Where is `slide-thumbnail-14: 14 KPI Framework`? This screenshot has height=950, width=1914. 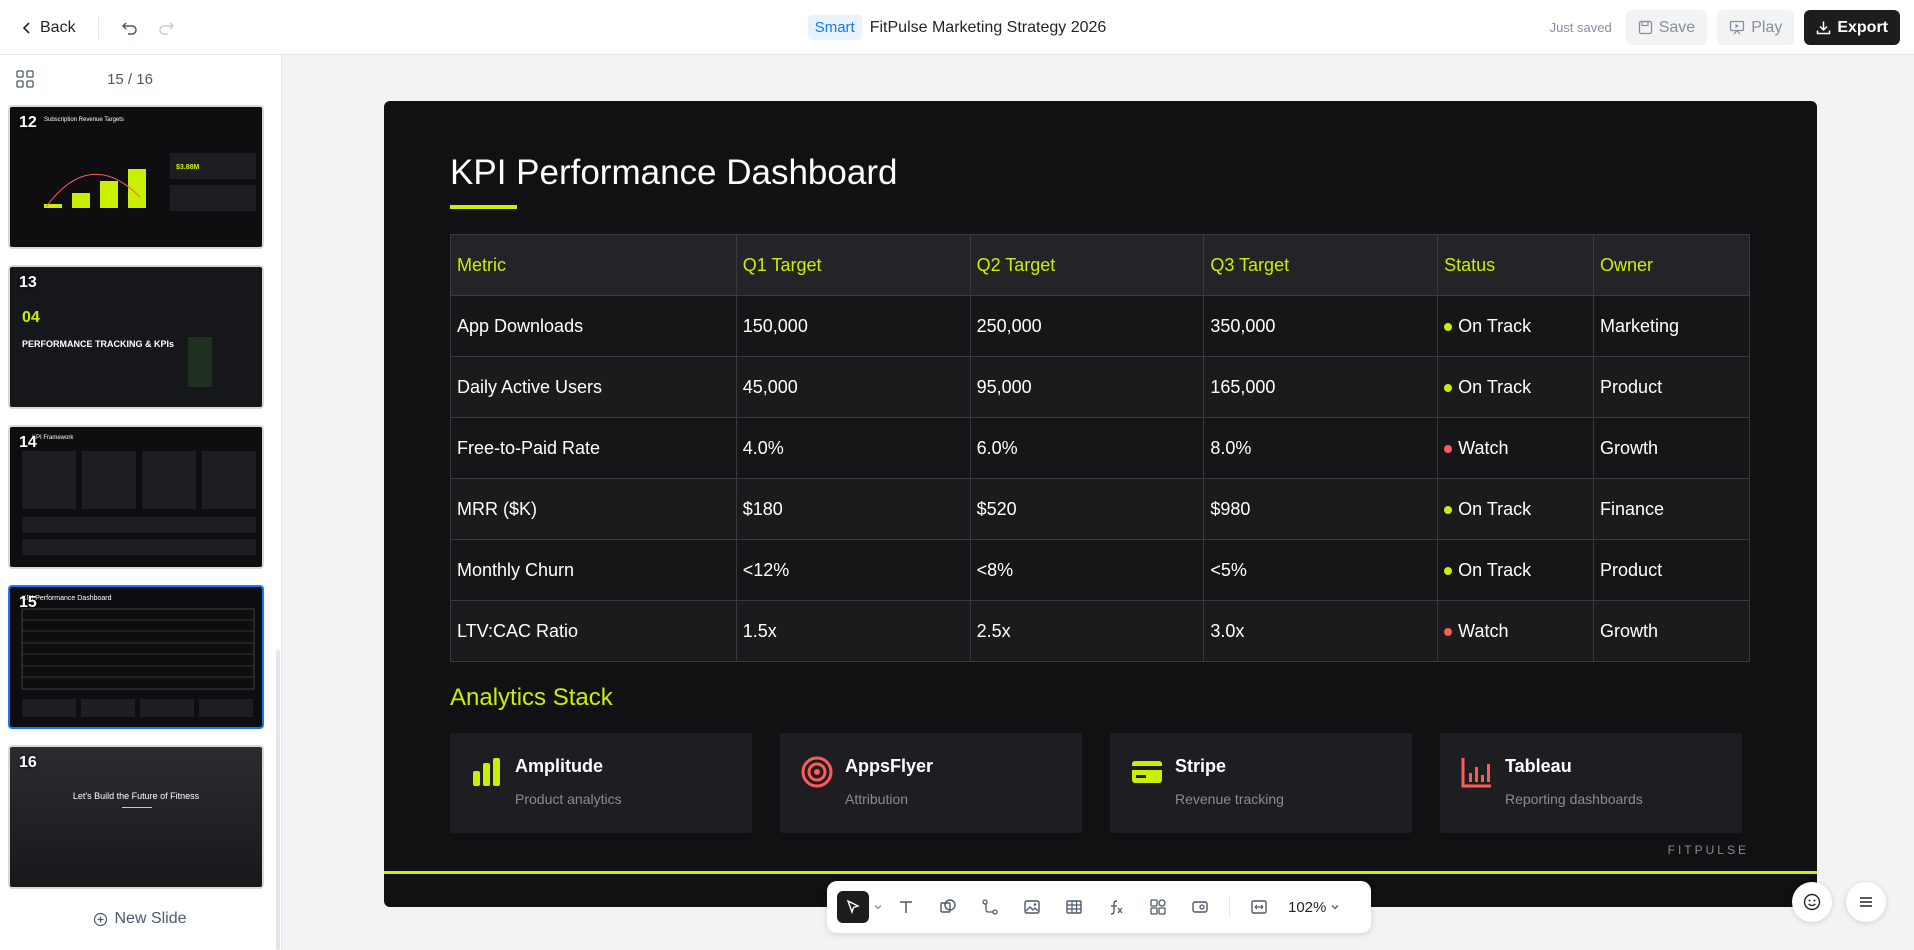 slide-thumbnail-14: 14 KPI Framework is located at coordinates (136, 497).